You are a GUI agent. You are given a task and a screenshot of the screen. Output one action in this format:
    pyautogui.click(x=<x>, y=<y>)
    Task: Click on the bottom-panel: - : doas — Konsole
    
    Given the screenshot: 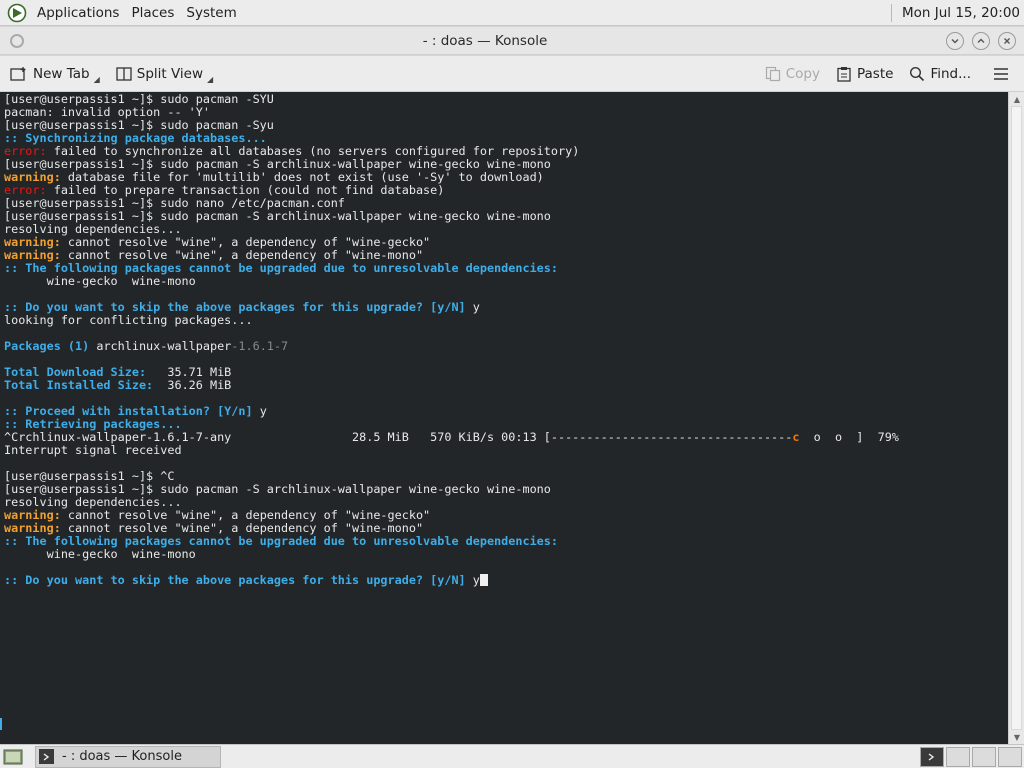 What is the action you would take?
    pyautogui.click(x=512, y=756)
    